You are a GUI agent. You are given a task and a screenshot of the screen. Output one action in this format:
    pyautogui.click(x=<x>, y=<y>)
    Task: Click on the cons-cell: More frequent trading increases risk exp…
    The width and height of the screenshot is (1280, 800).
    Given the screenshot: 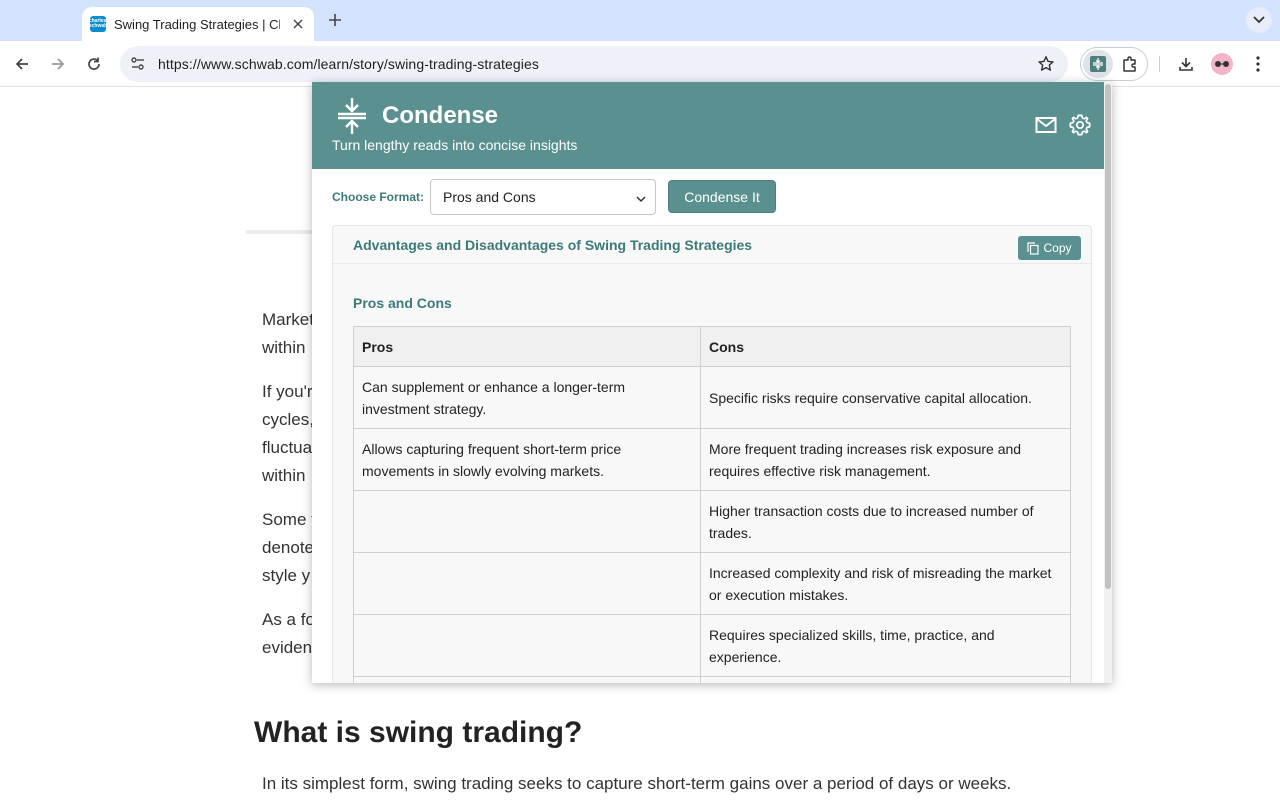 What is the action you would take?
    pyautogui.click(x=885, y=459)
    